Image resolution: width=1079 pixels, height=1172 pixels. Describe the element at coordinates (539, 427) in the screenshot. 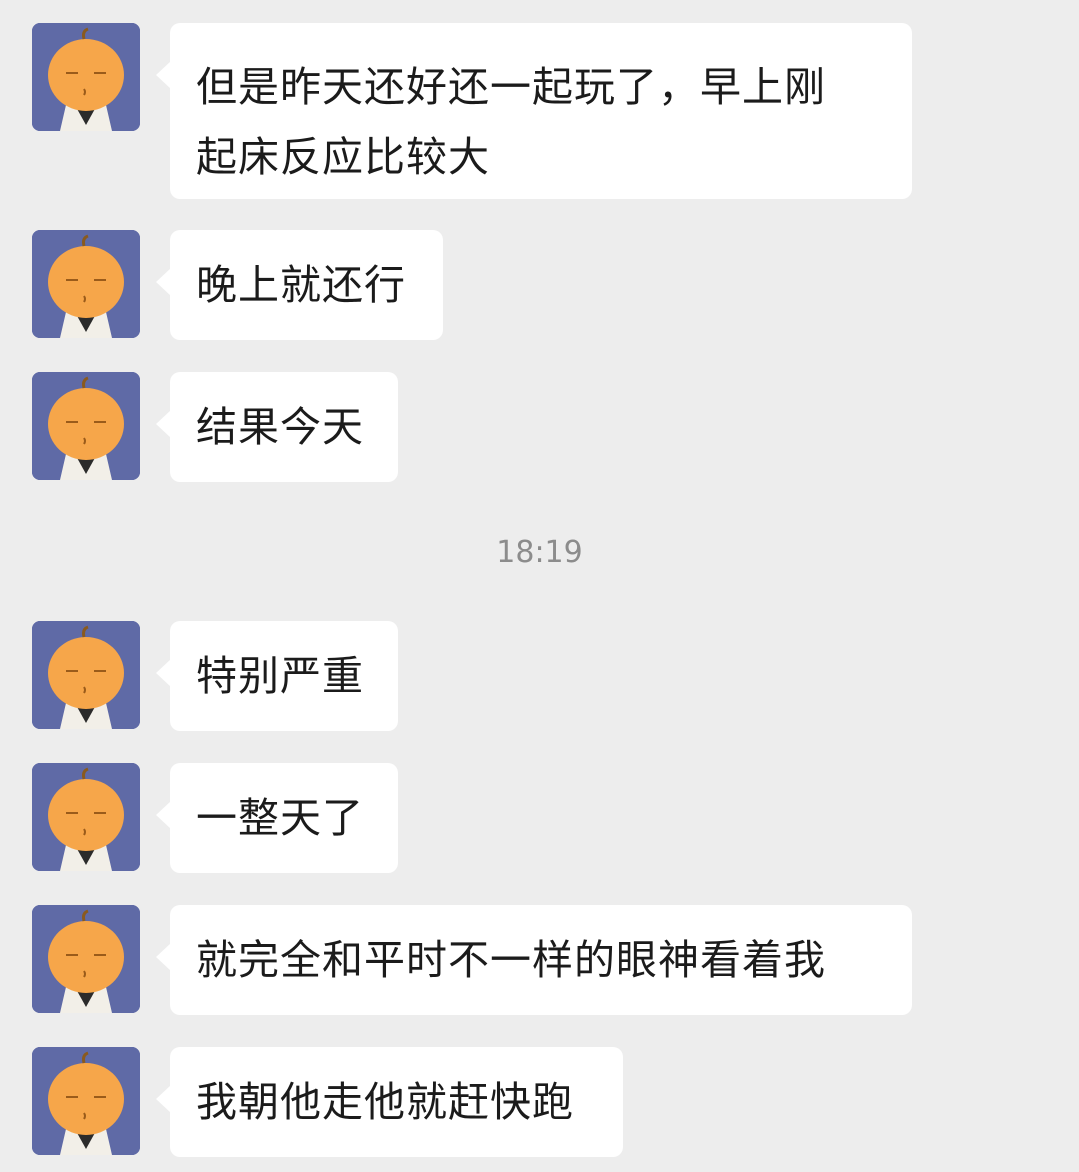

I see `message-row: 结果今天` at that location.